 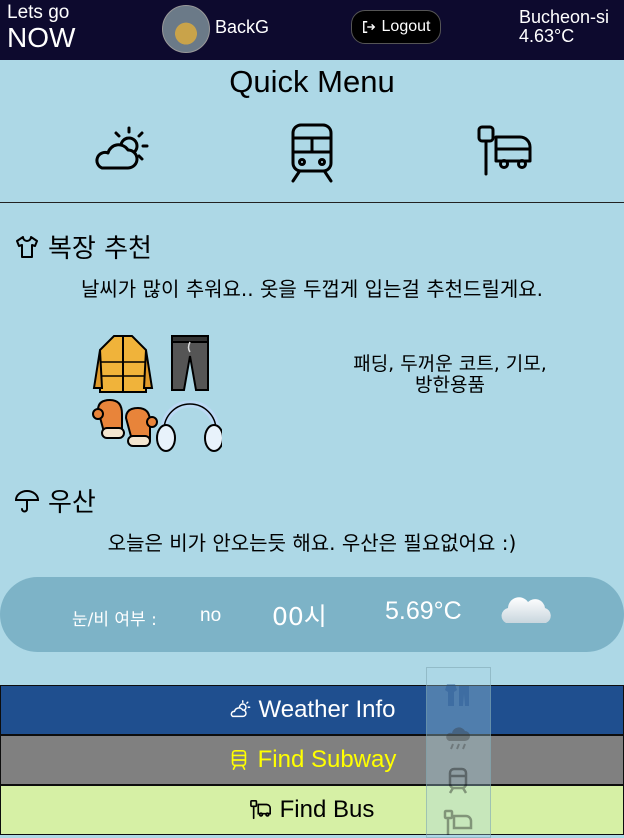 I want to click on cloud-icon, so click(x=526, y=610).